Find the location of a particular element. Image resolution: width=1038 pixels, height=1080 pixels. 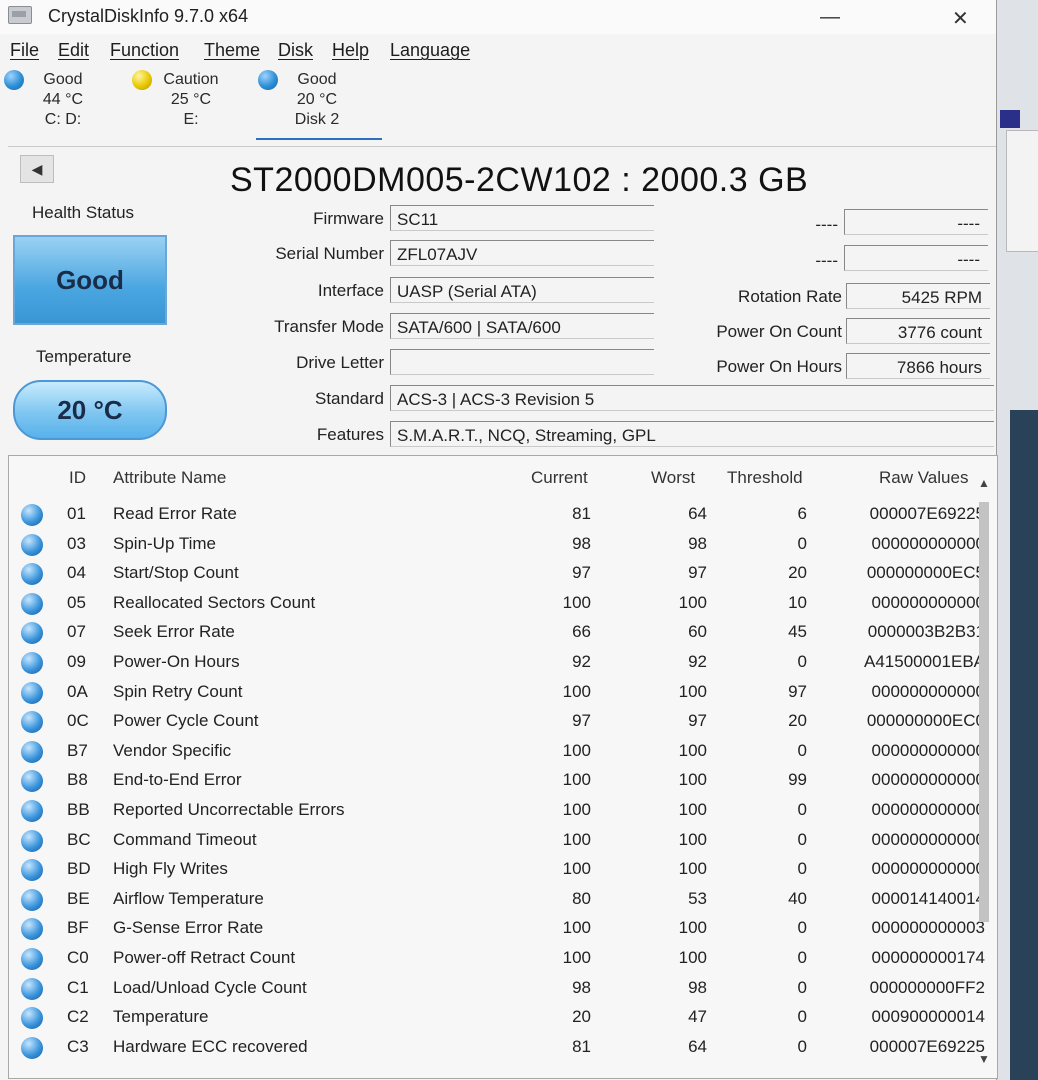

menu-help: Help is located at coordinates (350, 50).